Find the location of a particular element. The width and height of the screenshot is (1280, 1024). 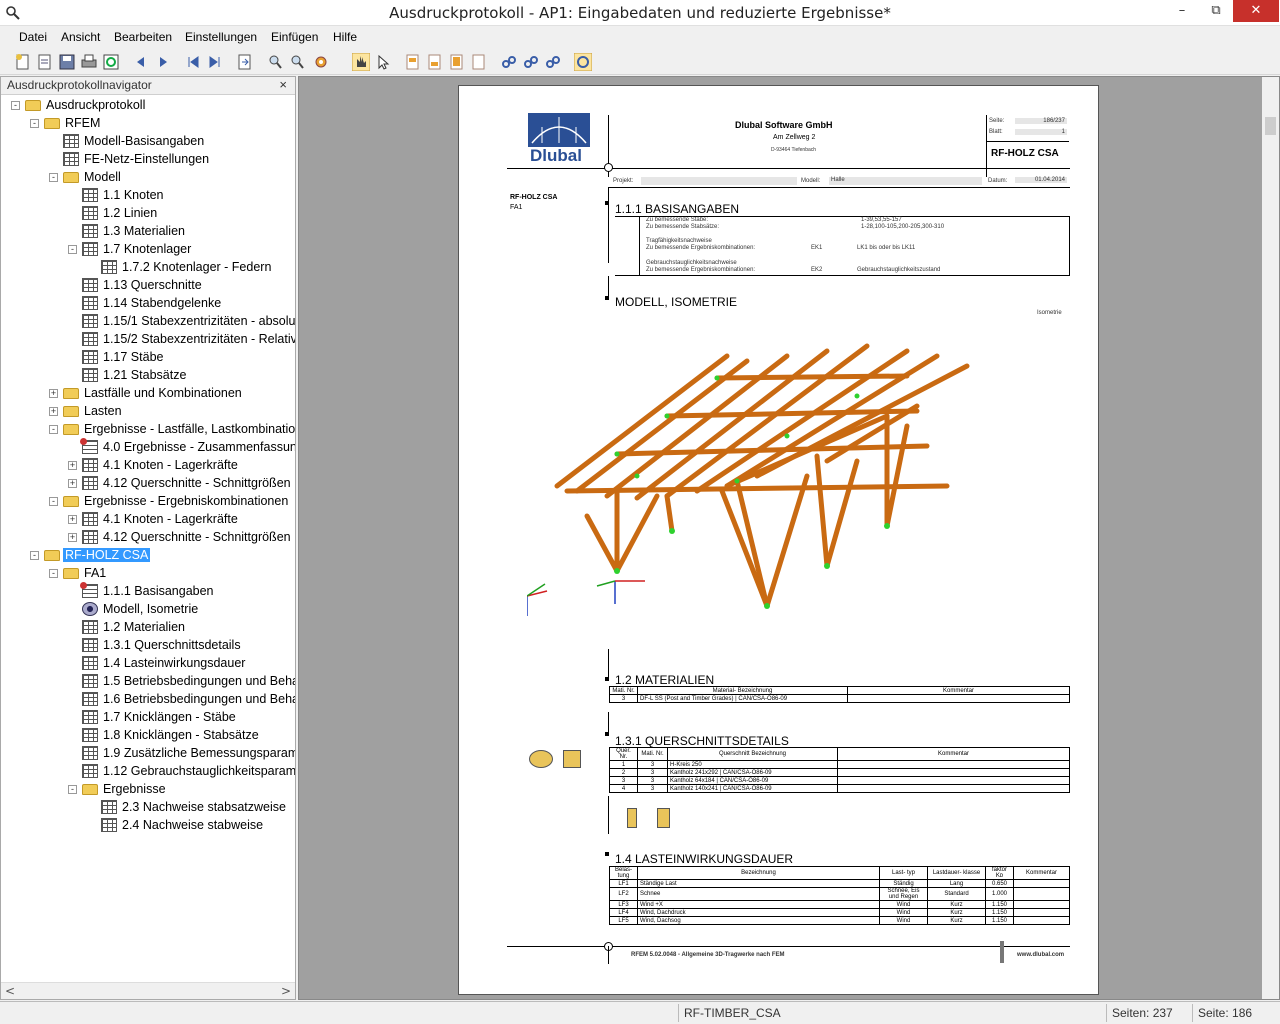

tree-item-label: 1.7 Knicklängen - Stäbe is located at coordinates (169, 717).